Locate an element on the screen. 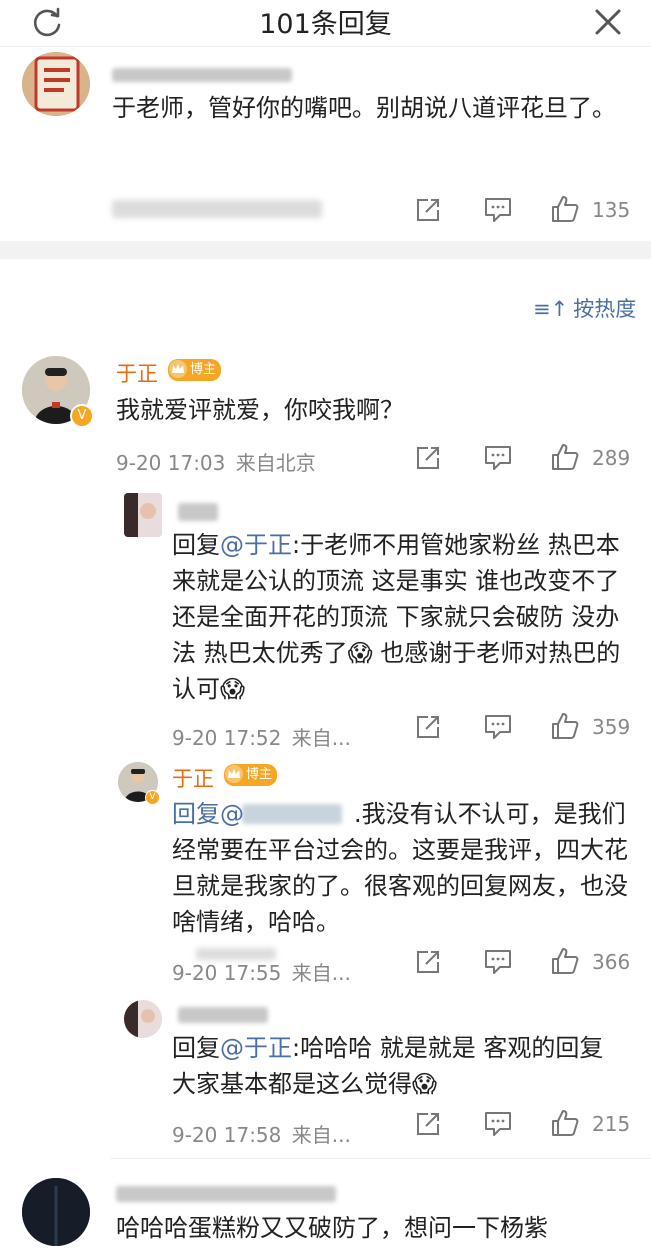 This screenshot has width=651, height=1250. like-count: 366 is located at coordinates (611, 962).